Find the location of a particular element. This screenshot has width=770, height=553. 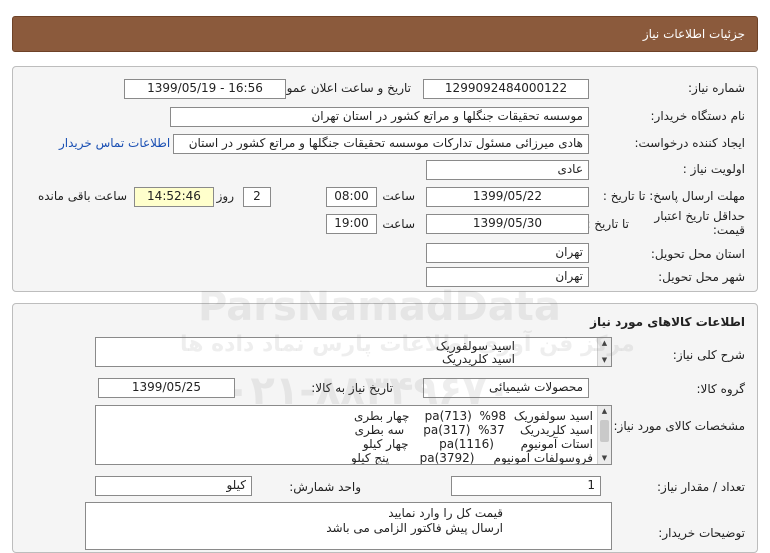

deadline-time-label: ساعت is located at coordinates (398, 196).